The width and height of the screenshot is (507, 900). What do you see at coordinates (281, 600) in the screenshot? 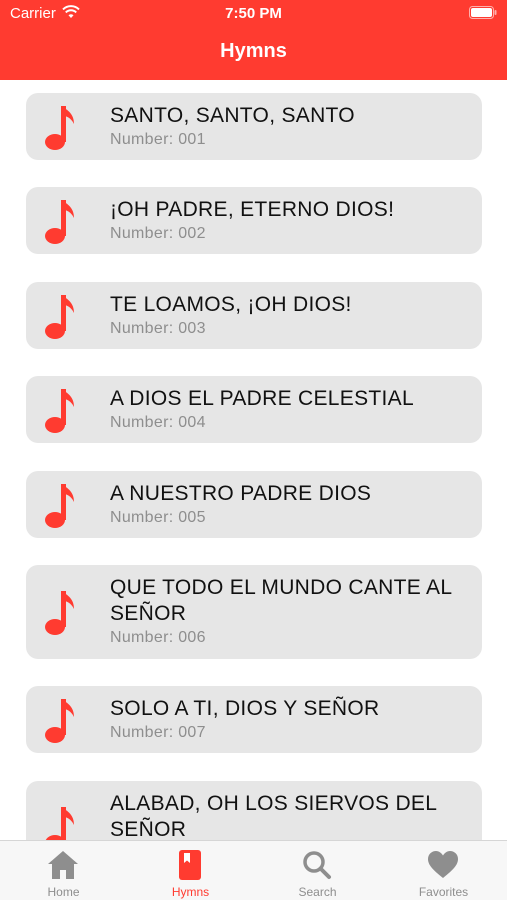
I see `hymn-title: QUE TODO EL MUNDO CANTE AL SEÑOR` at bounding box center [281, 600].